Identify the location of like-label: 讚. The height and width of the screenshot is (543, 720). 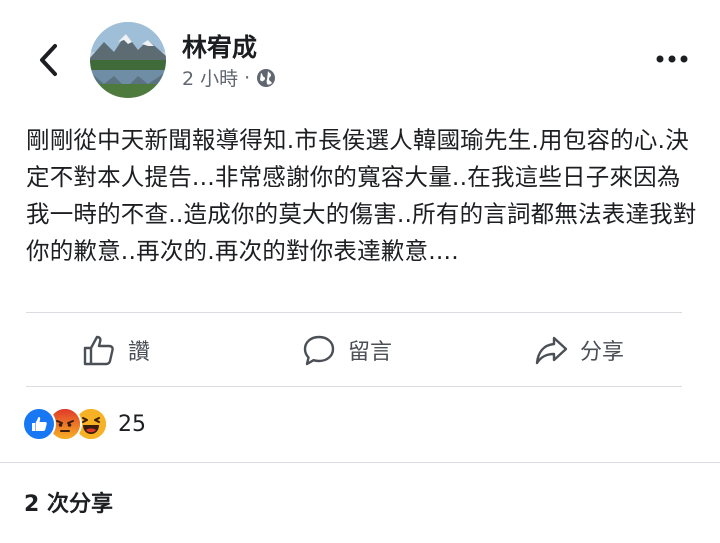
(139, 352).